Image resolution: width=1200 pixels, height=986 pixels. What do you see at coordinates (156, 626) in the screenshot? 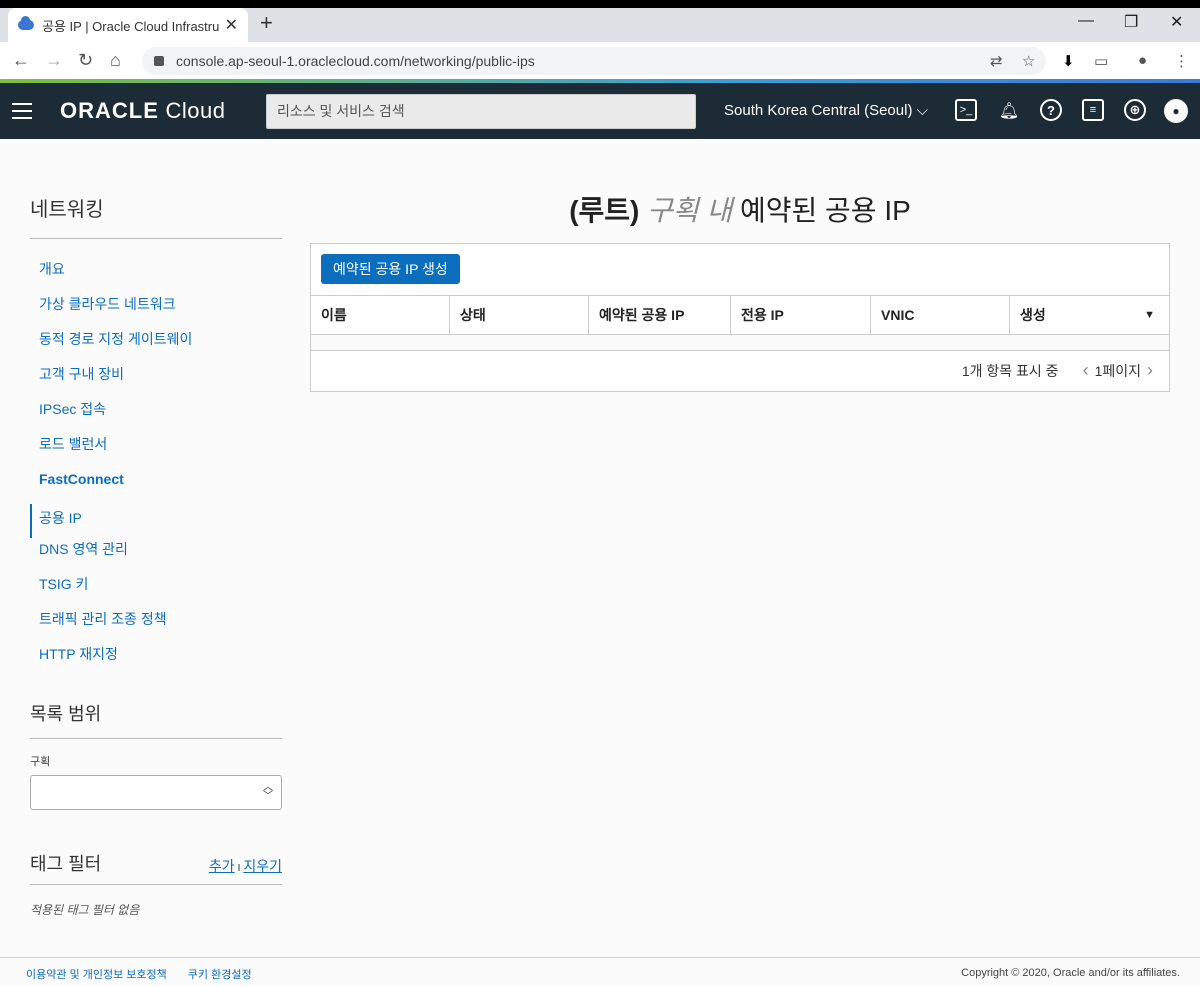
I see `sidebar-item-traffic-management: 트래픽 관리 조종 정책` at bounding box center [156, 626].